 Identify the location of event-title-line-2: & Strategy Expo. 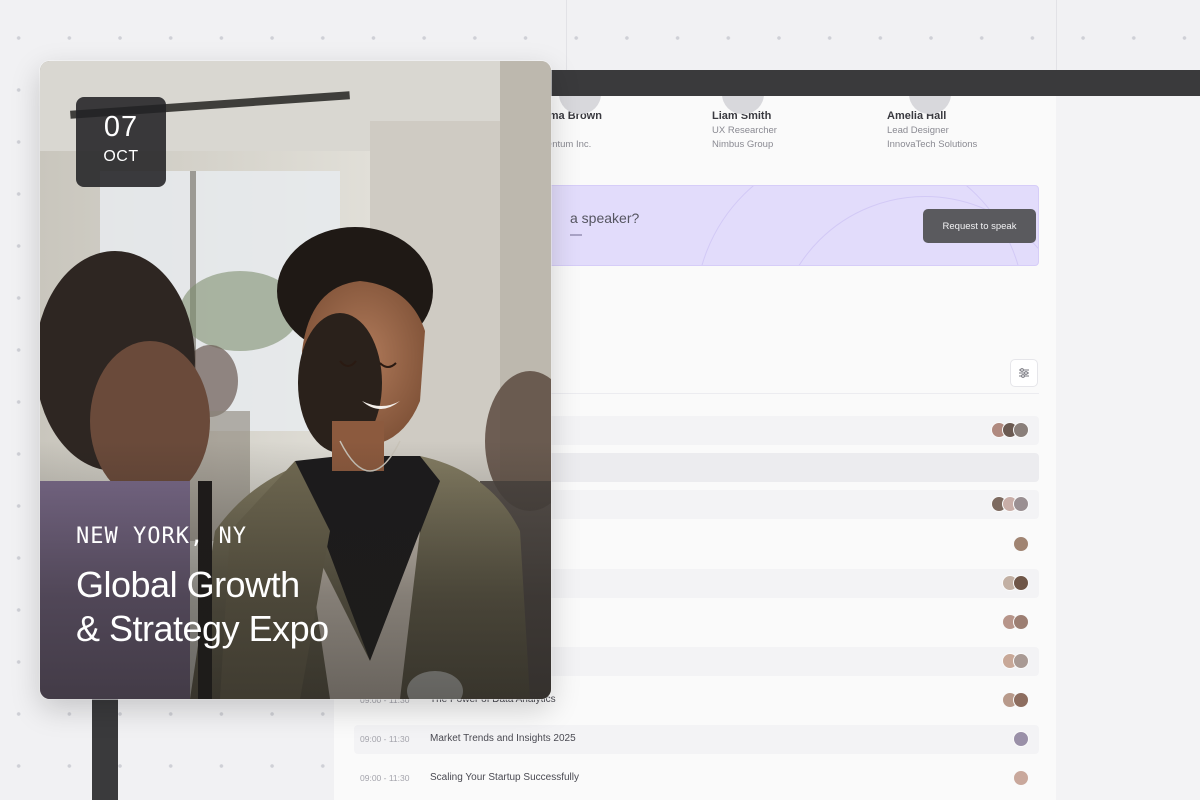
(202, 628).